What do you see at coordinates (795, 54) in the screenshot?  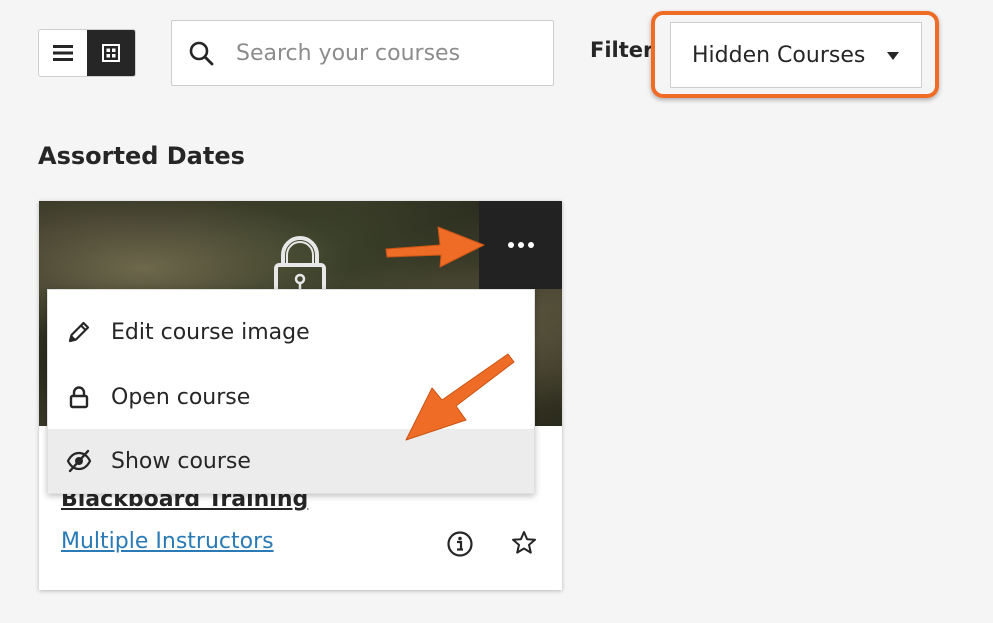 I see `annotation-highlight-box` at bounding box center [795, 54].